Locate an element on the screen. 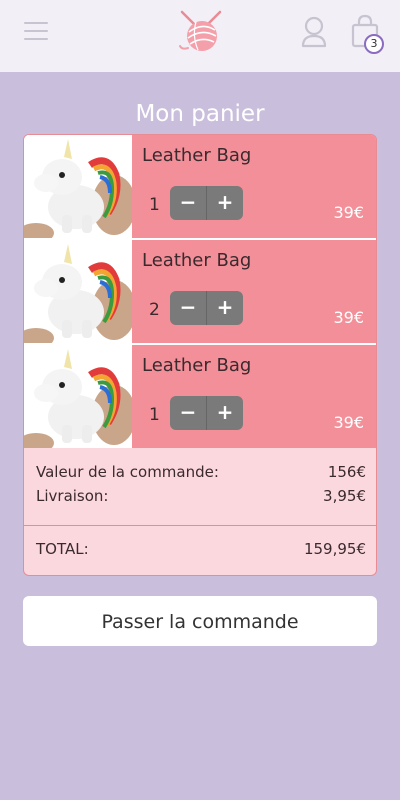  menu-button is located at coordinates (37, 33).